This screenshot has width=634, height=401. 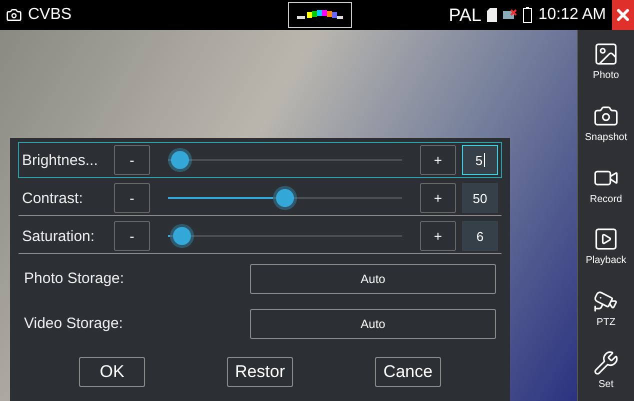 What do you see at coordinates (480, 236) in the screenshot?
I see `value-field: 6` at bounding box center [480, 236].